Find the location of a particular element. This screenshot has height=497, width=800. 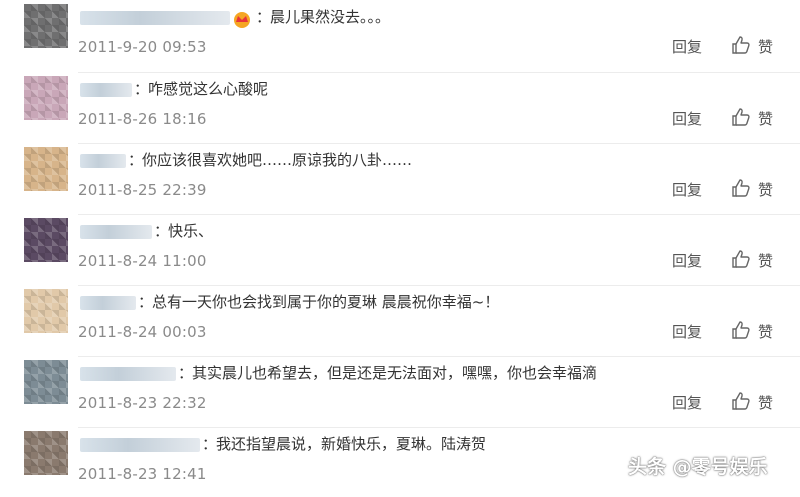

comment-time: 2011-8-24 11:00 is located at coordinates (142, 261).